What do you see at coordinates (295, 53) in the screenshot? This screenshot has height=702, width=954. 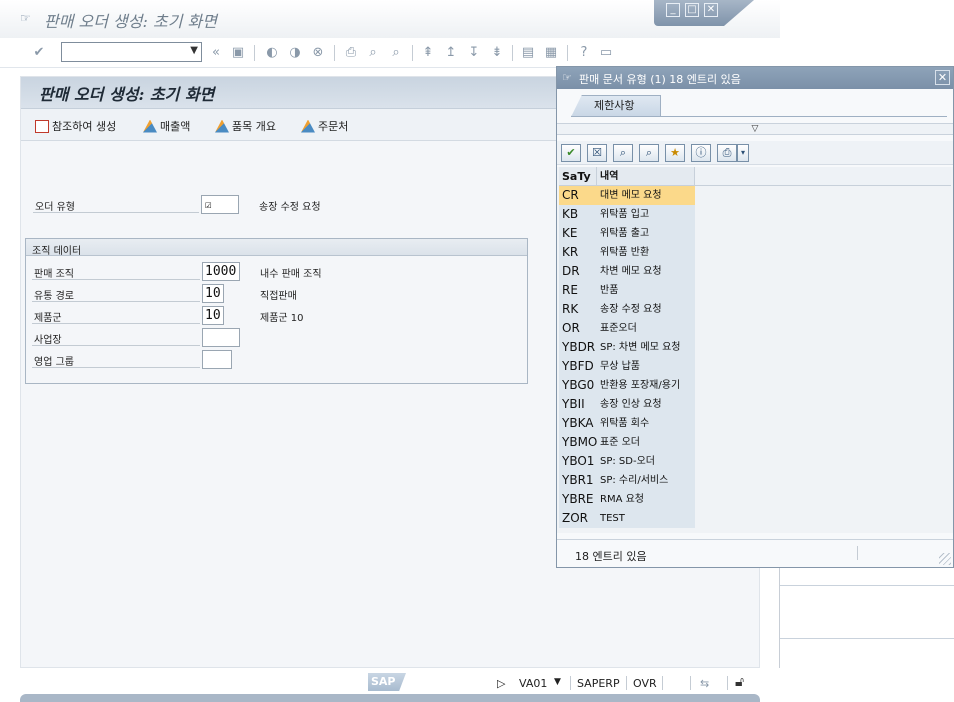 I see `exit-icon: ◑` at bounding box center [295, 53].